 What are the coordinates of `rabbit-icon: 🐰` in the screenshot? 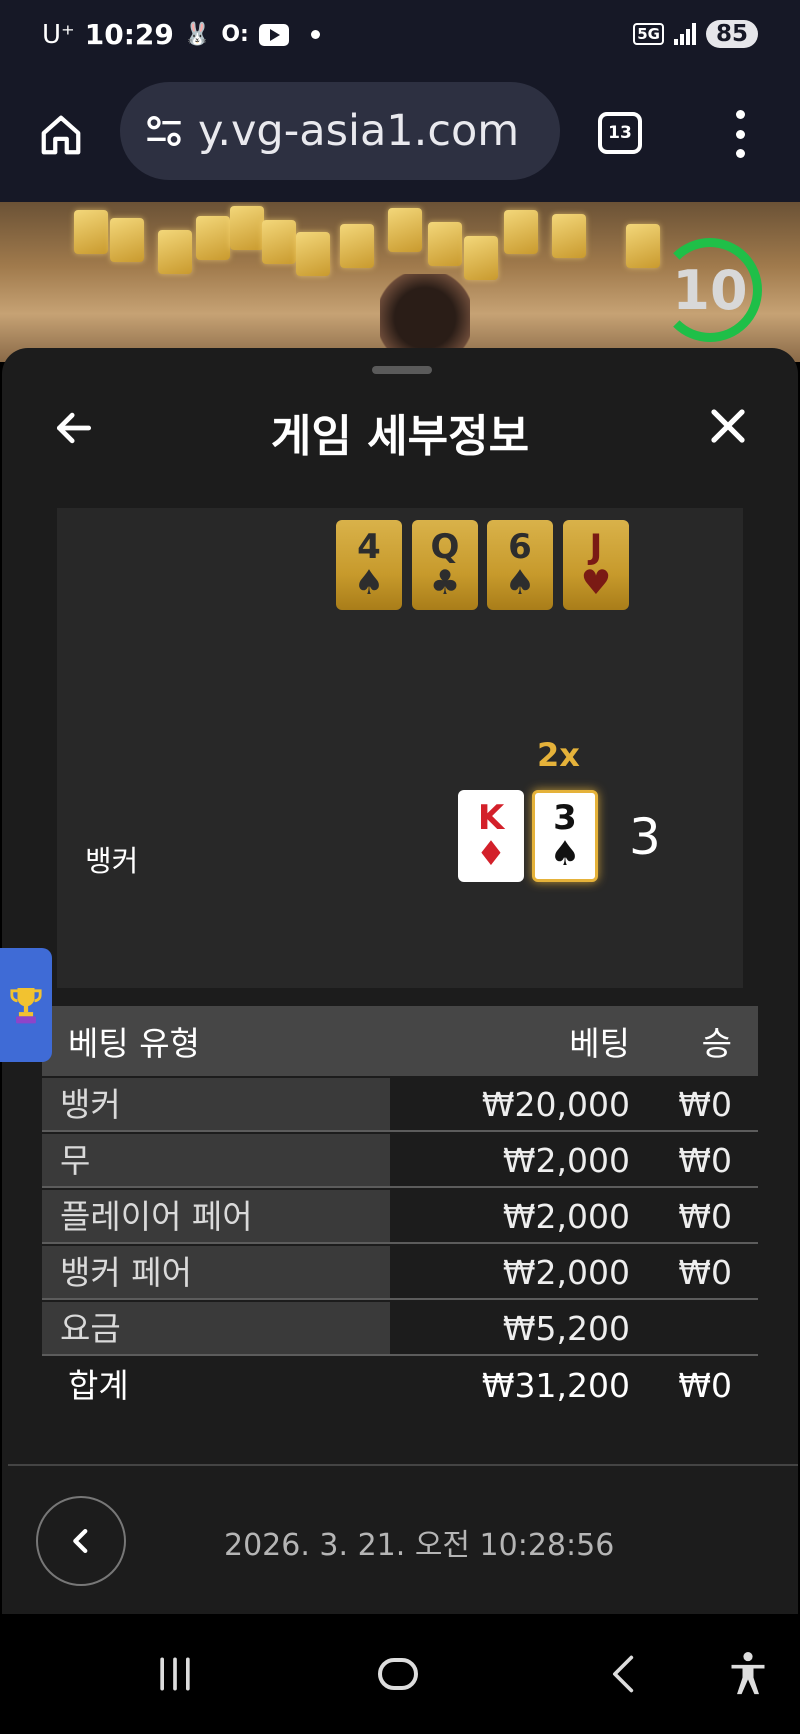 It's located at (197, 34).